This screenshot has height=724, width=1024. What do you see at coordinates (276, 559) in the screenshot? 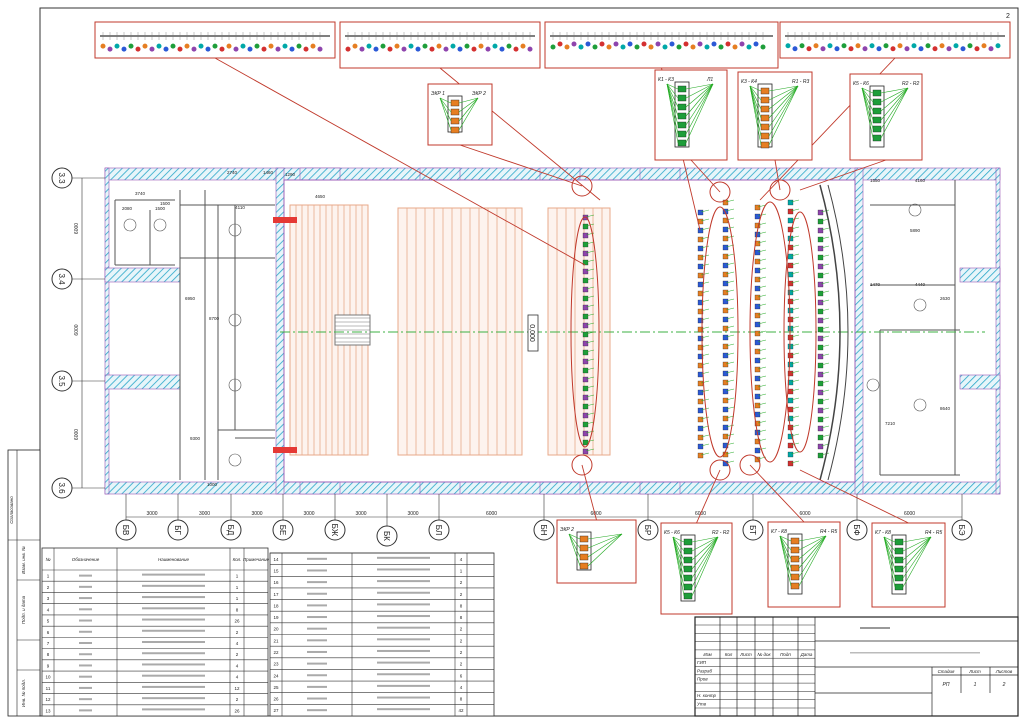
I see `row-number: 14` at bounding box center [276, 559].